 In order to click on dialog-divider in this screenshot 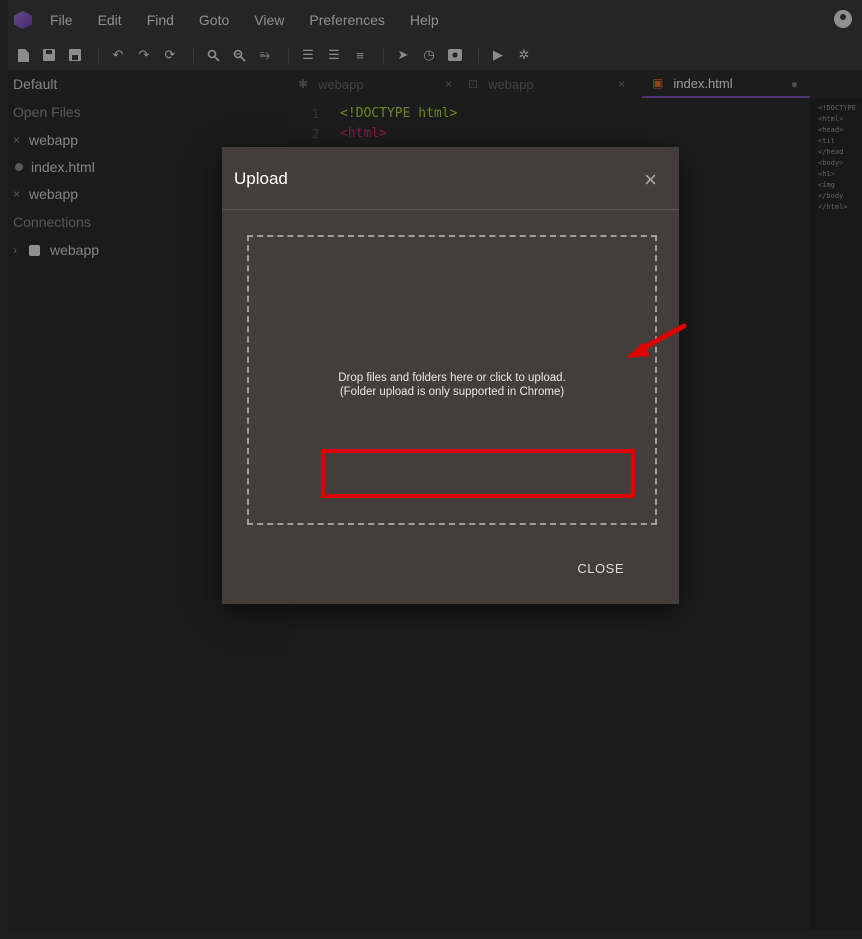, I will do `click(450, 209)`.